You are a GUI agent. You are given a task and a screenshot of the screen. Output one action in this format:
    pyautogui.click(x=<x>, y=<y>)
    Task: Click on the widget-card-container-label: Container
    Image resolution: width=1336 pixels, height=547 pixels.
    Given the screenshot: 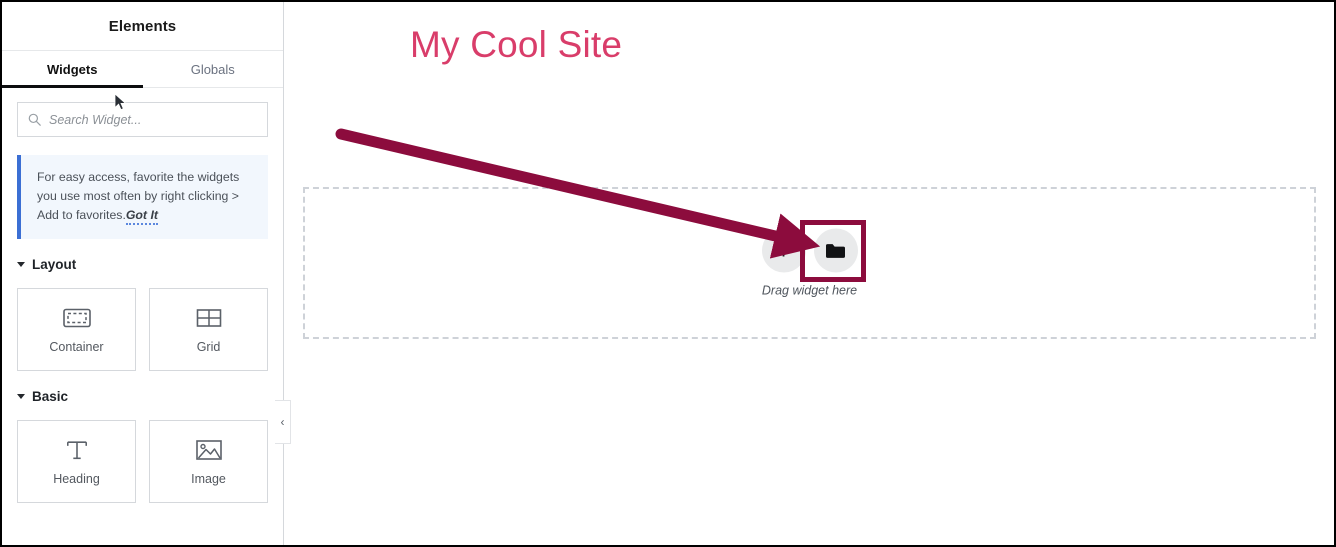 What is the action you would take?
    pyautogui.click(x=76, y=346)
    